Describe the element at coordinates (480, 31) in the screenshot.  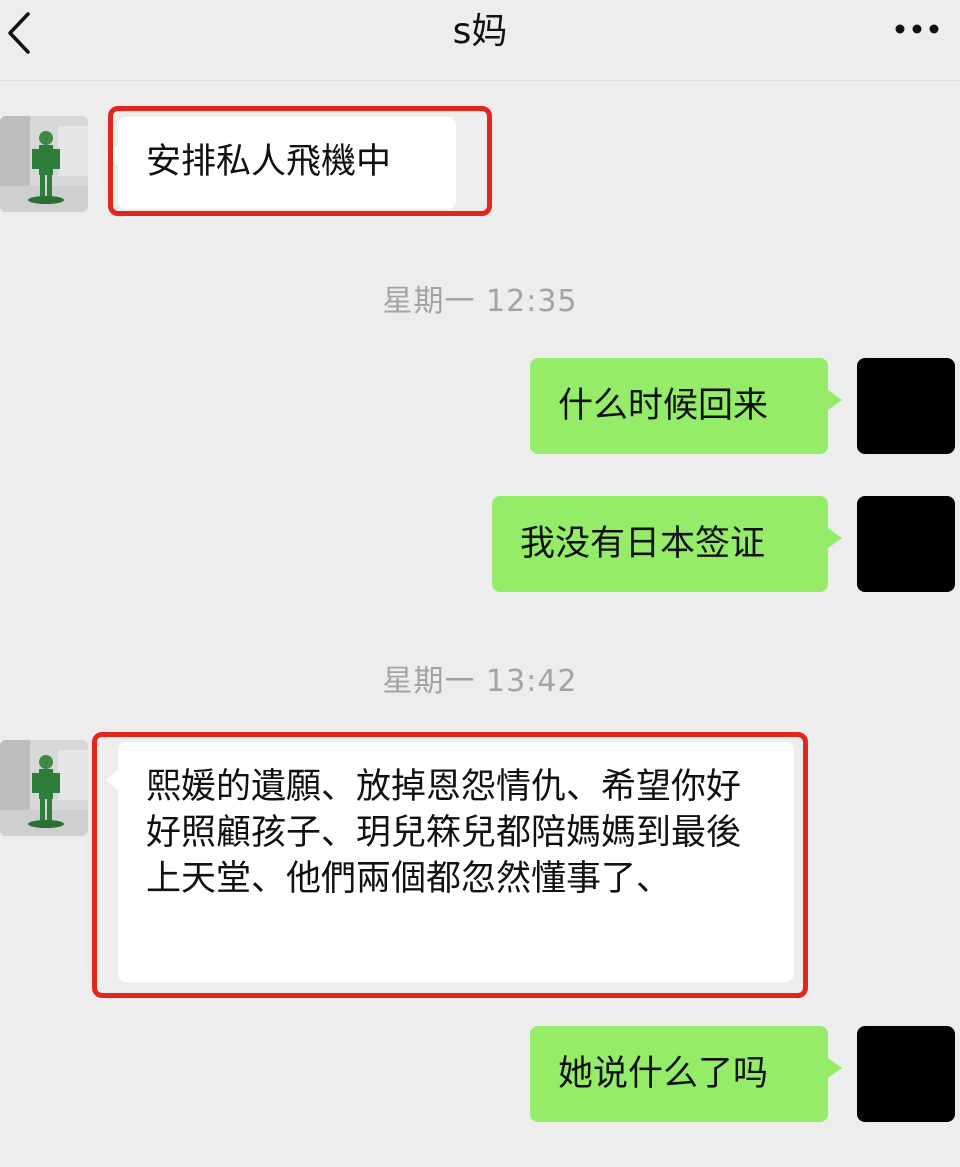
I see `chat-title: s妈` at that location.